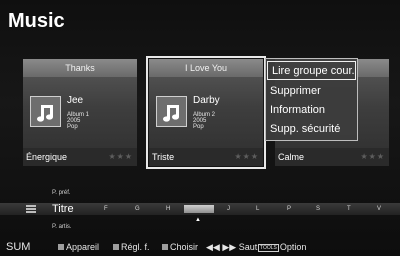 The height and width of the screenshot is (256, 400). I want to click on index-slider, so click(199, 209).